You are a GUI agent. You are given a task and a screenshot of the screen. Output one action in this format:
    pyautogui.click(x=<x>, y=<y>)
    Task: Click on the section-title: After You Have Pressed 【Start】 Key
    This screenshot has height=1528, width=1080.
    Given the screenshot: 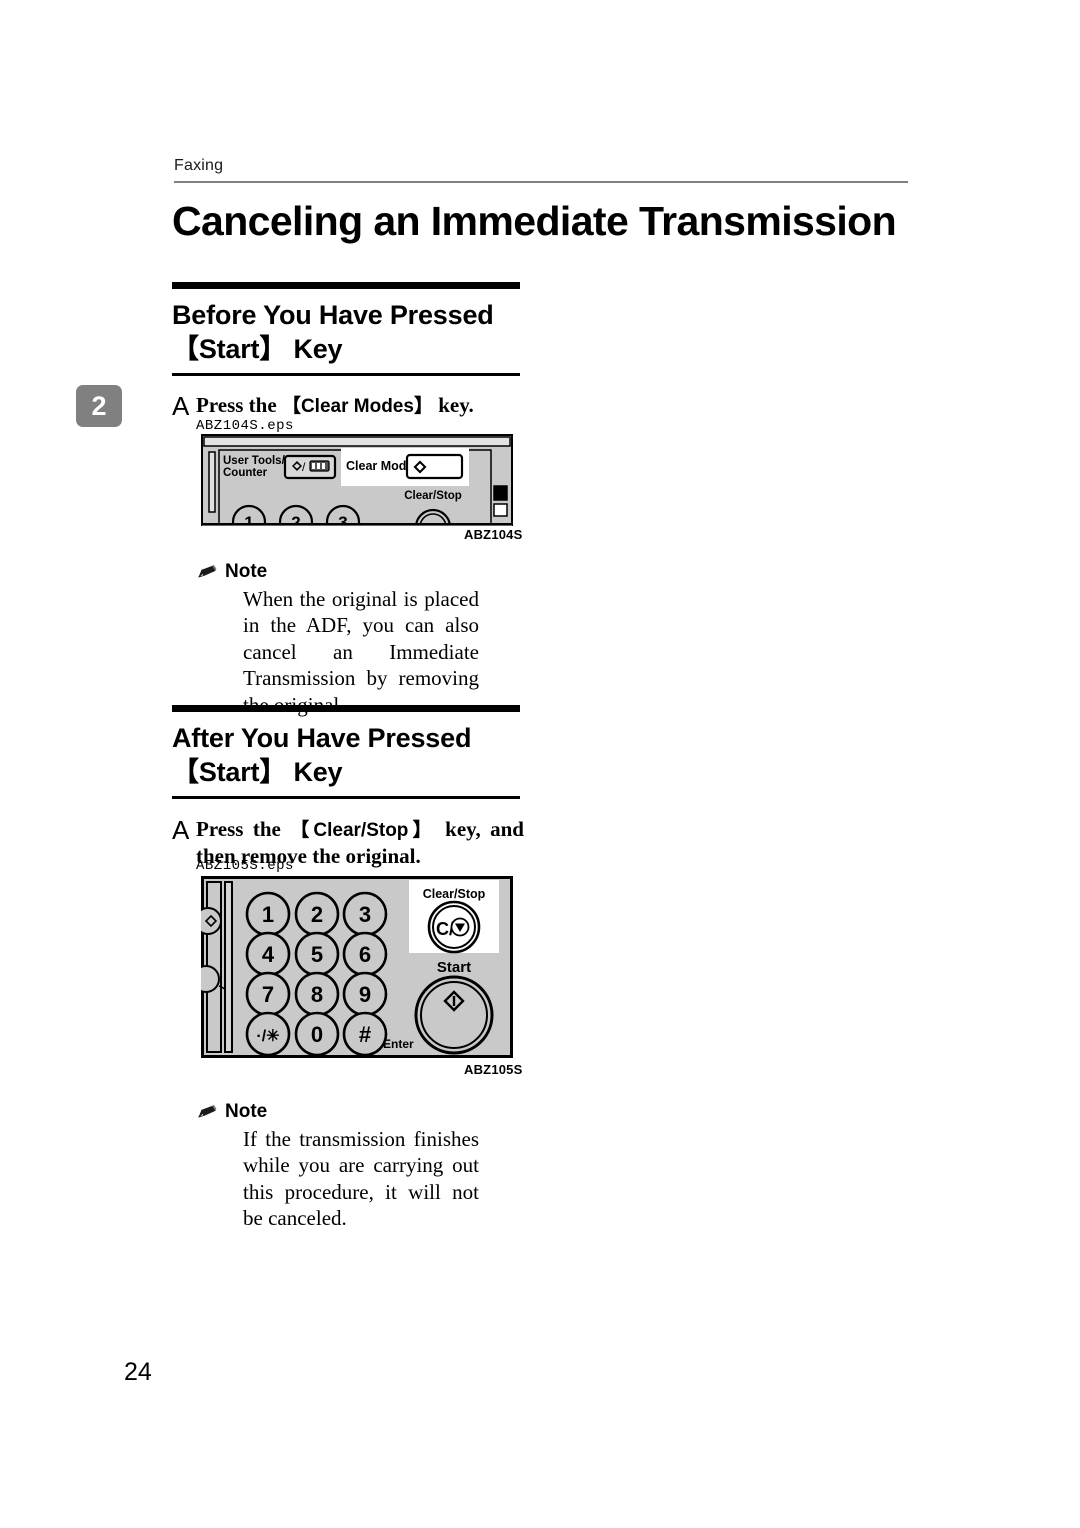 What is the action you would take?
    pyautogui.click(x=346, y=754)
    